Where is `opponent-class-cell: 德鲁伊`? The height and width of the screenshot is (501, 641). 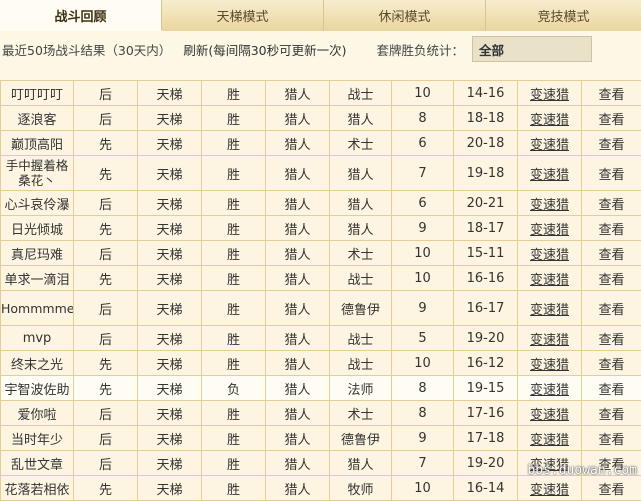
opponent-class-cell: 德鲁伊 is located at coordinates (361, 438).